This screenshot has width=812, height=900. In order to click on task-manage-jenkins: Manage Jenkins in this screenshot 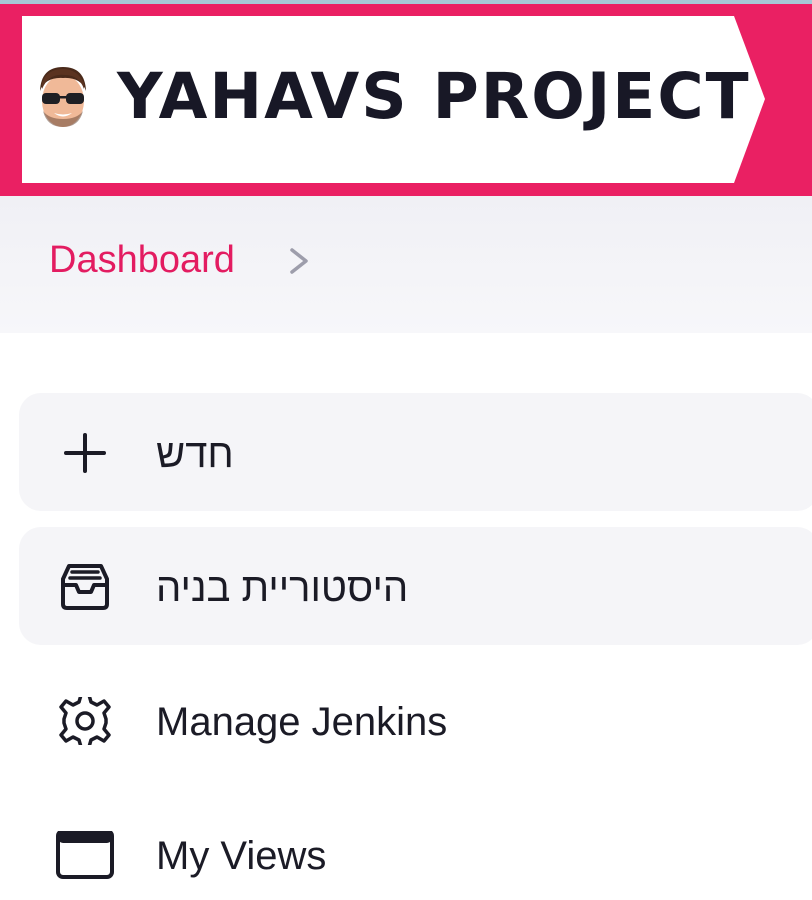, I will do `click(415, 720)`.